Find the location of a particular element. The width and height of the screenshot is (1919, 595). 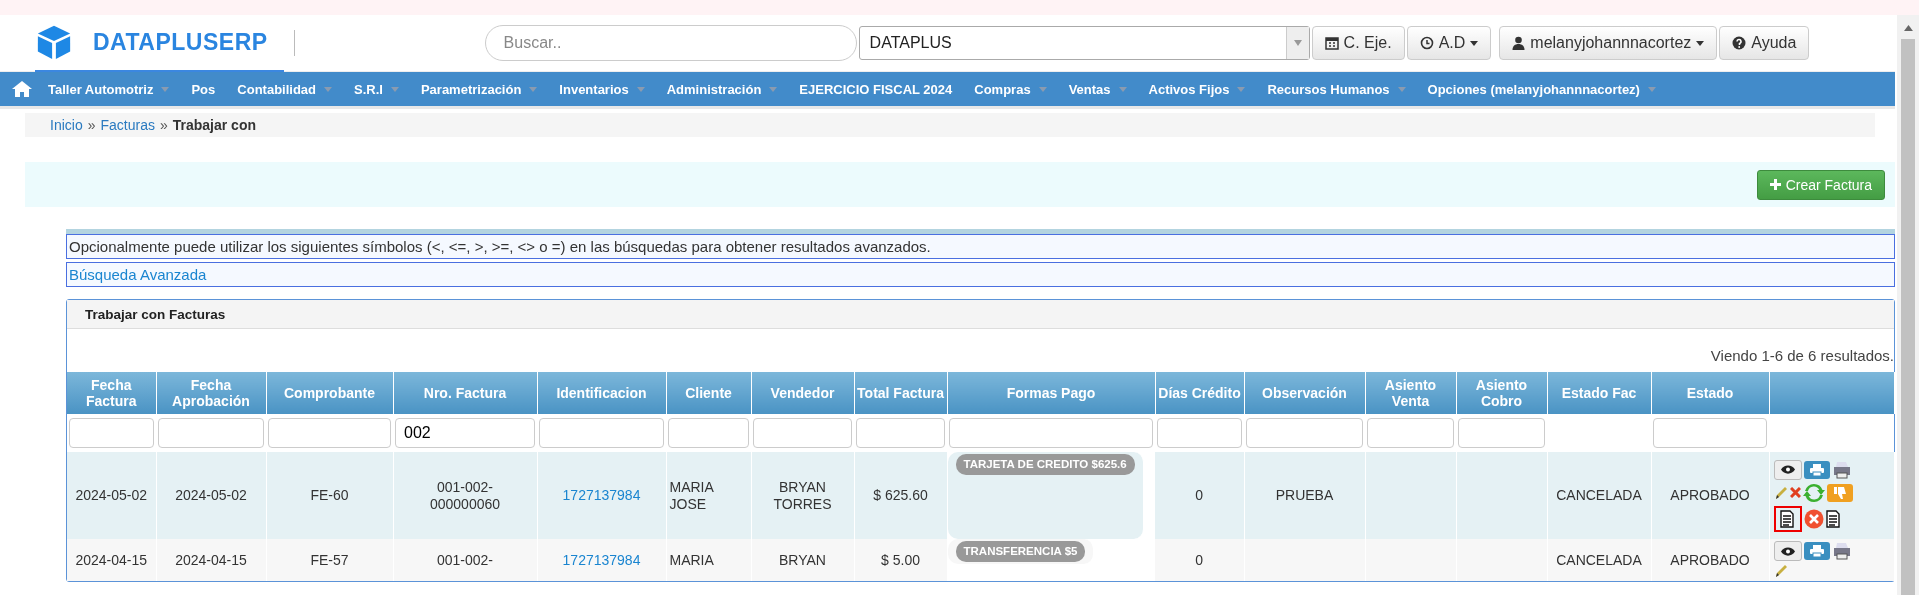

dislike-button is located at coordinates (1839, 492).